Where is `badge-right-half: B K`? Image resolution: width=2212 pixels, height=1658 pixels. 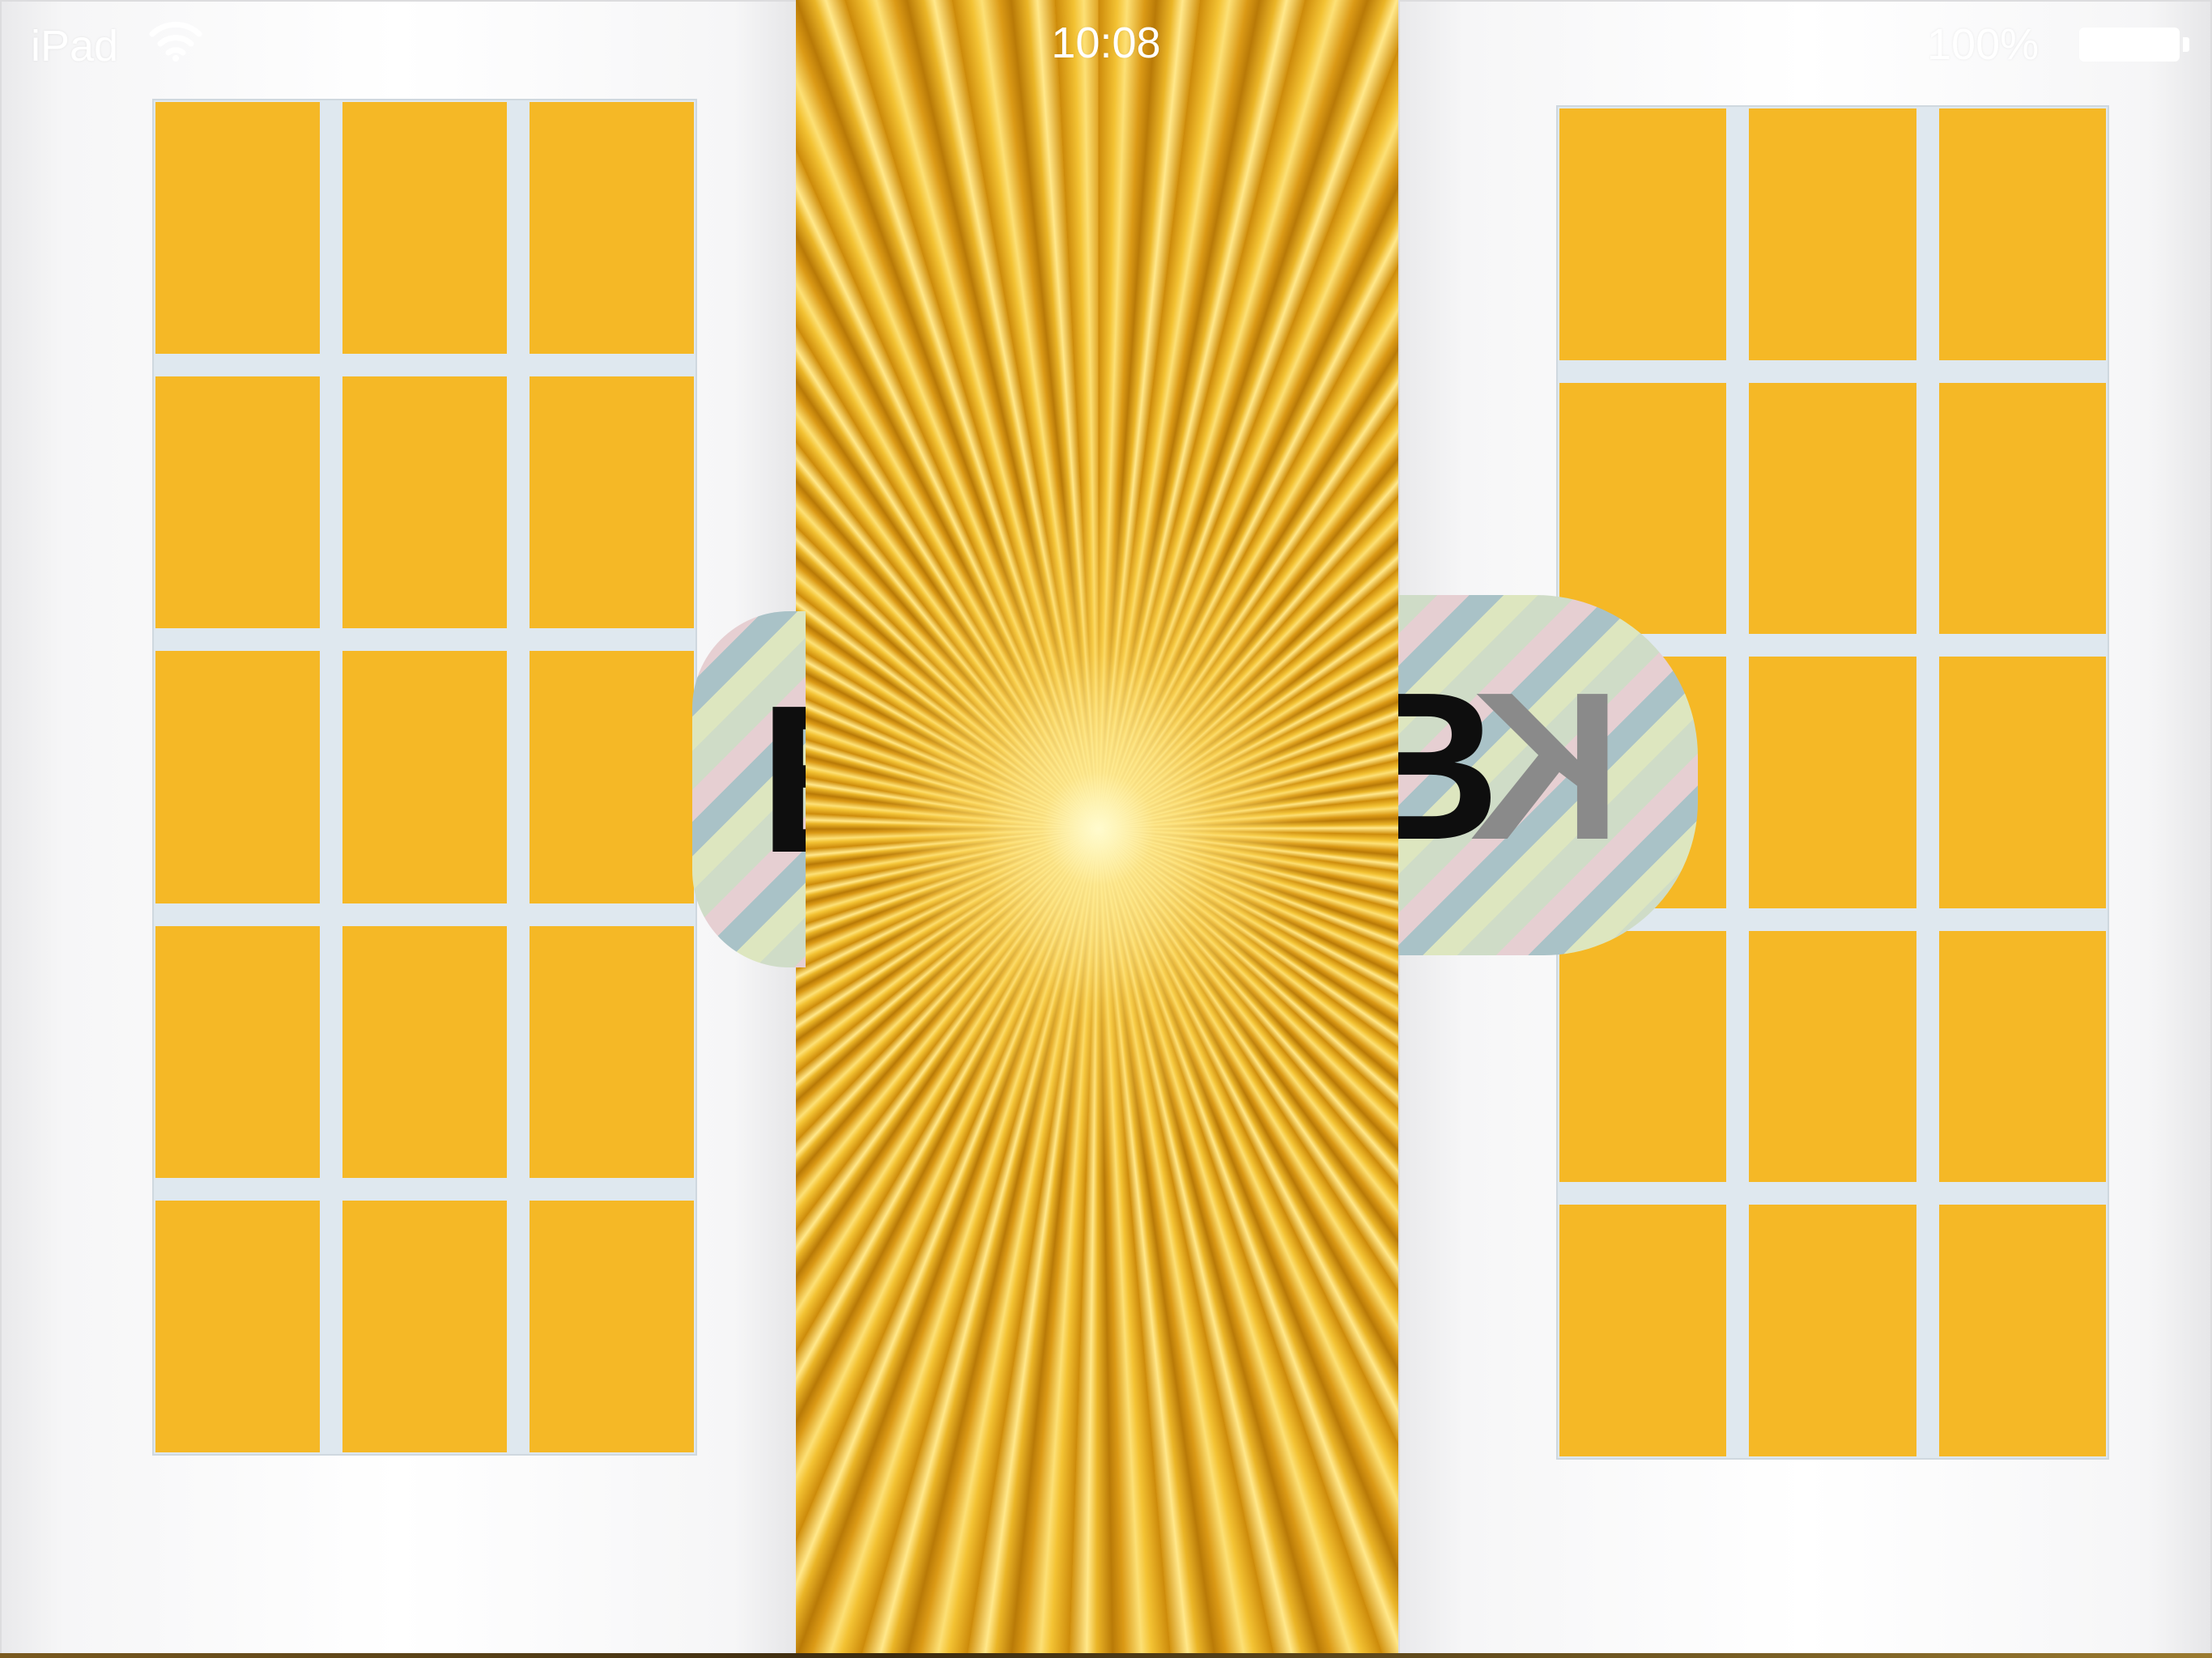 badge-right-half: B K is located at coordinates (1548, 775).